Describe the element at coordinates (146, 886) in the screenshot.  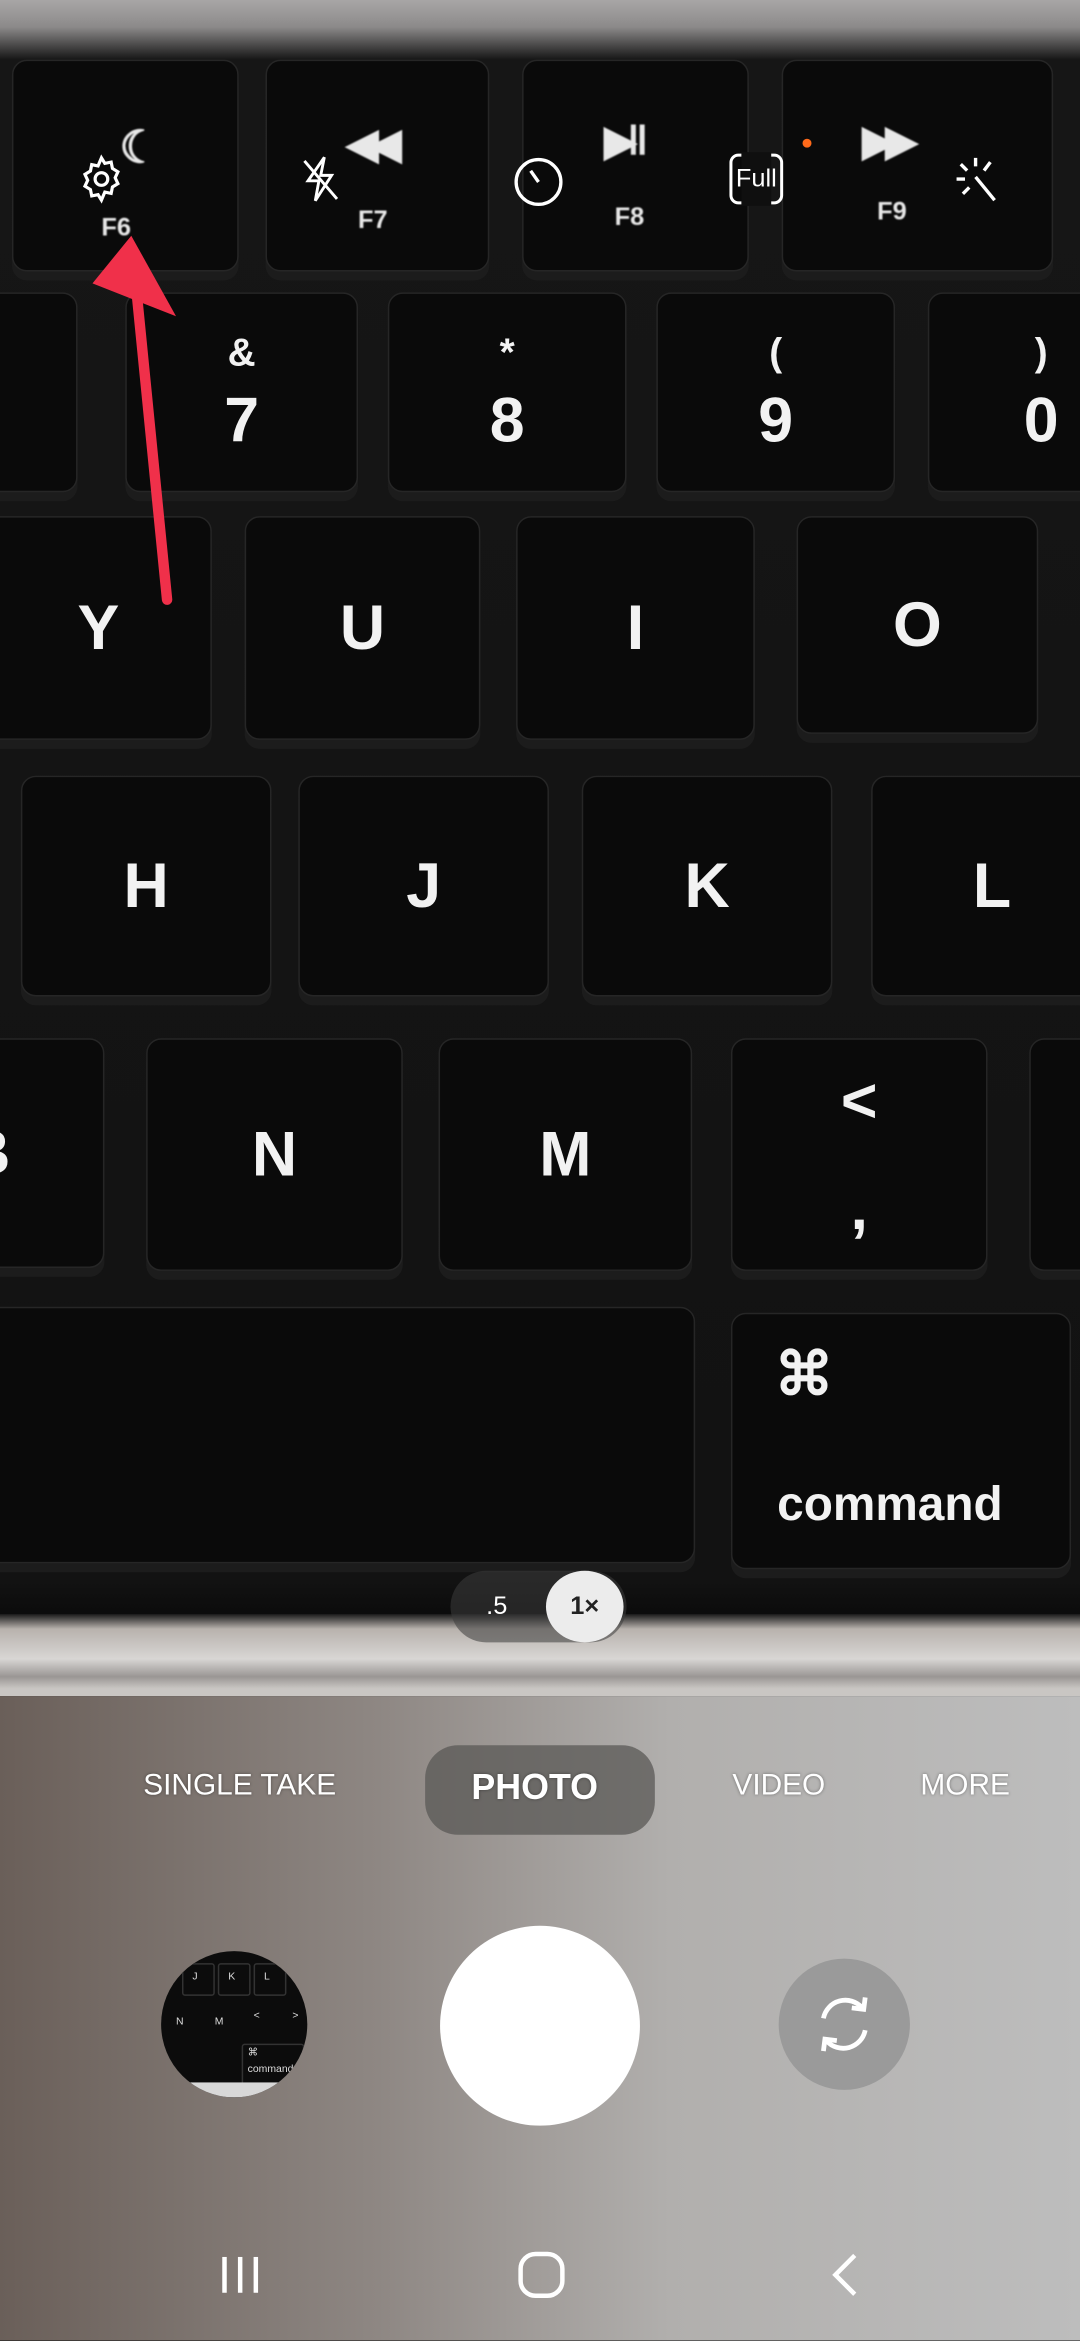
I see `key-h: H` at that location.